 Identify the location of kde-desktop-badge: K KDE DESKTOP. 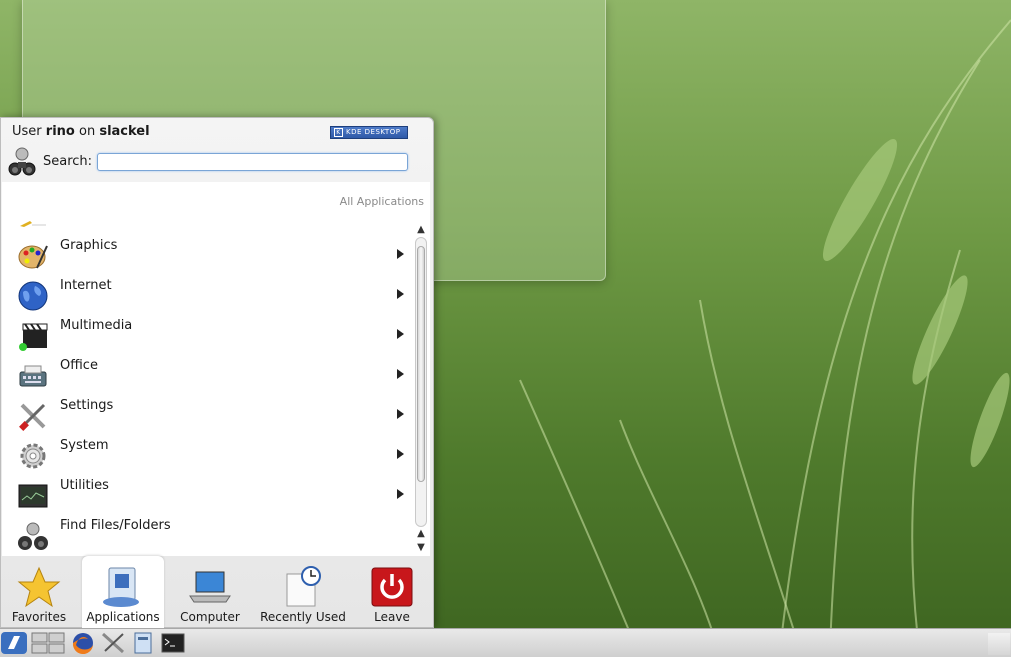
(369, 132).